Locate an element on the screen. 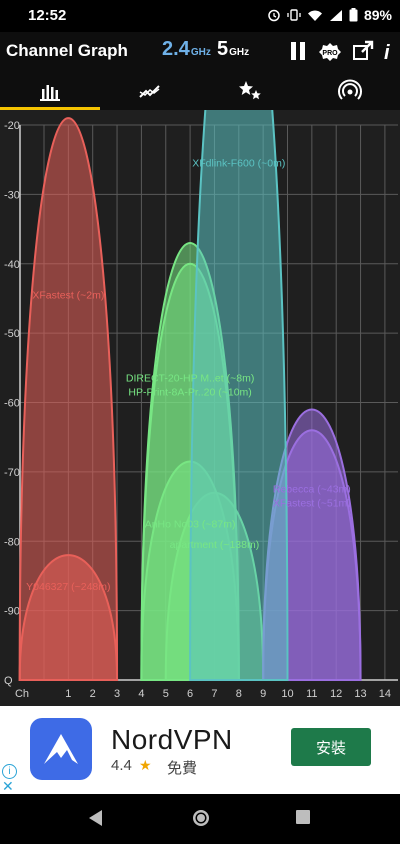  navigation-bar is located at coordinates (200, 819).